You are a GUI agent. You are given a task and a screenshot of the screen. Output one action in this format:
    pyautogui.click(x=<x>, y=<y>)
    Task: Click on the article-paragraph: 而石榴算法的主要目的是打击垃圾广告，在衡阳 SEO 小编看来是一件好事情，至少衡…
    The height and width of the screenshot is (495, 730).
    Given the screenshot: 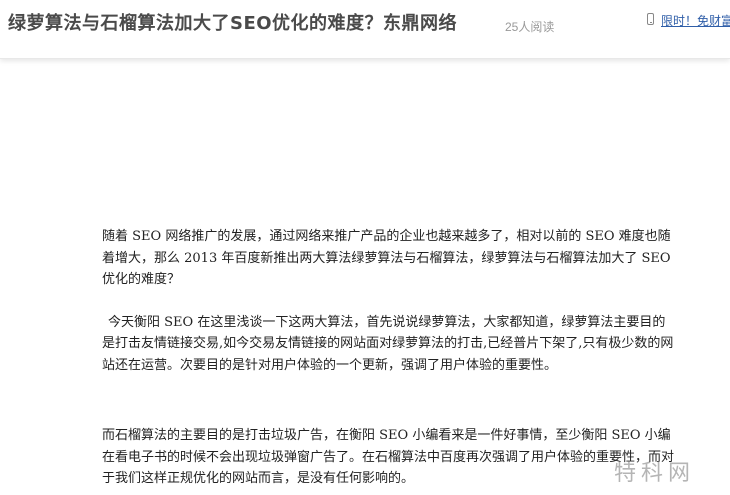 What is the action you would take?
    pyautogui.click(x=388, y=457)
    